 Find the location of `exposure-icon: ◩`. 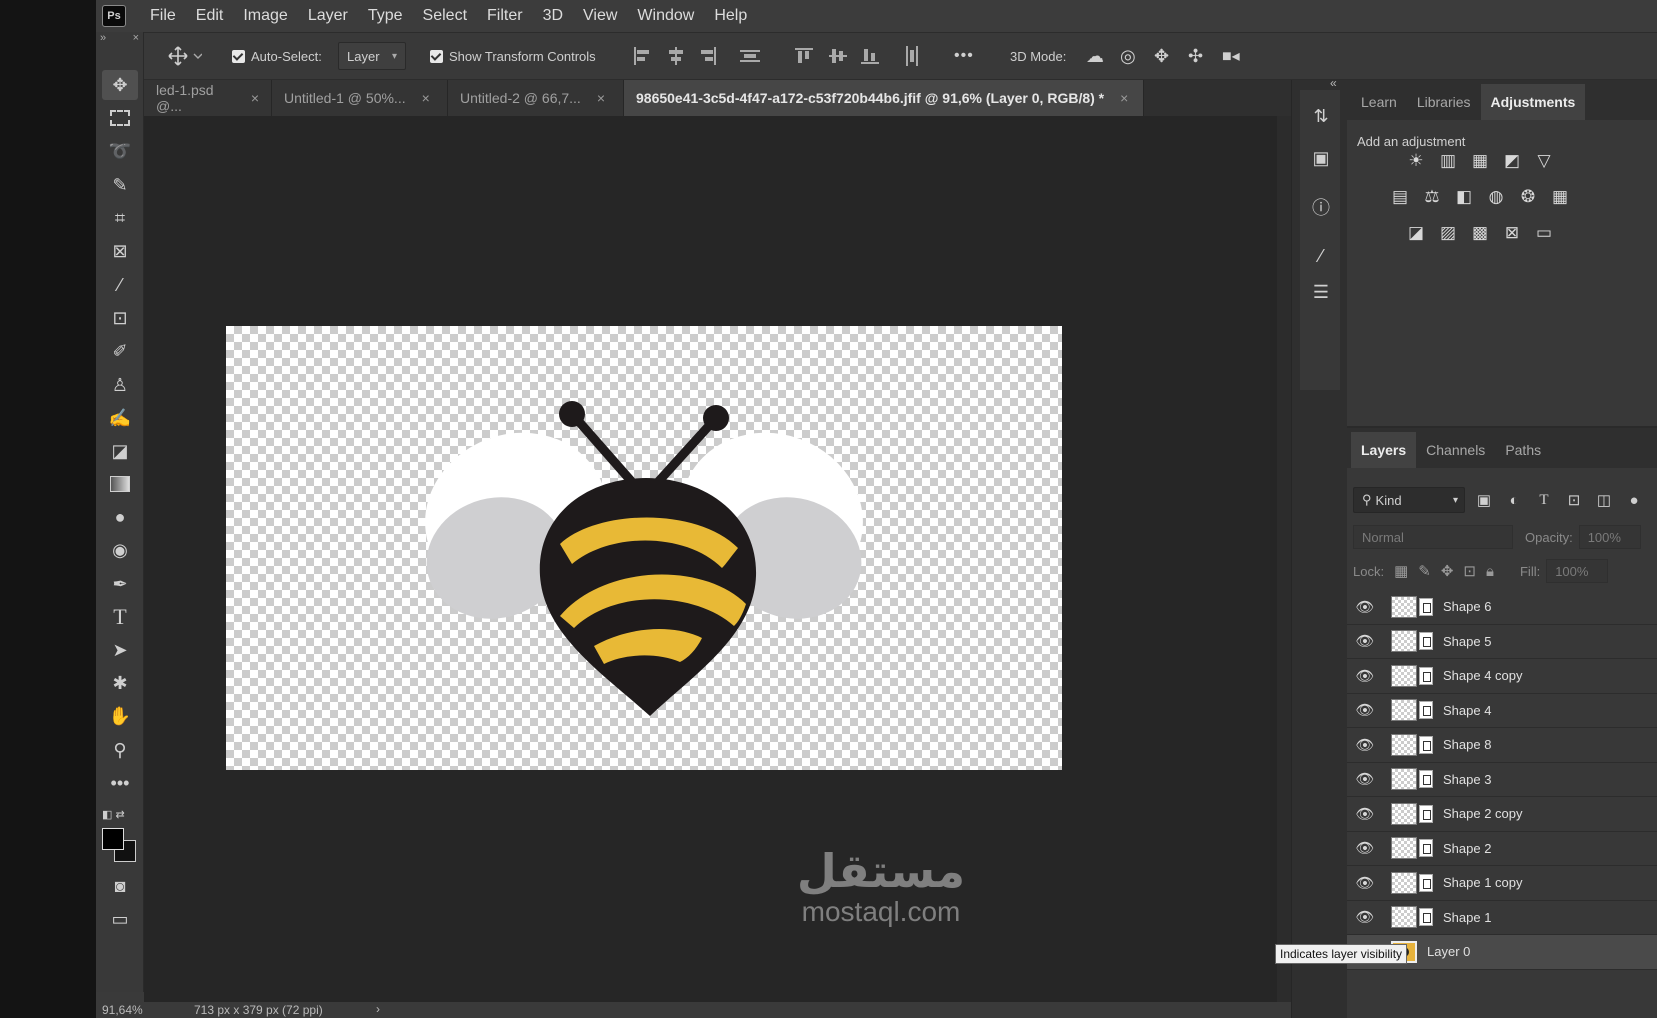

exposure-icon: ◩ is located at coordinates (1512, 161).